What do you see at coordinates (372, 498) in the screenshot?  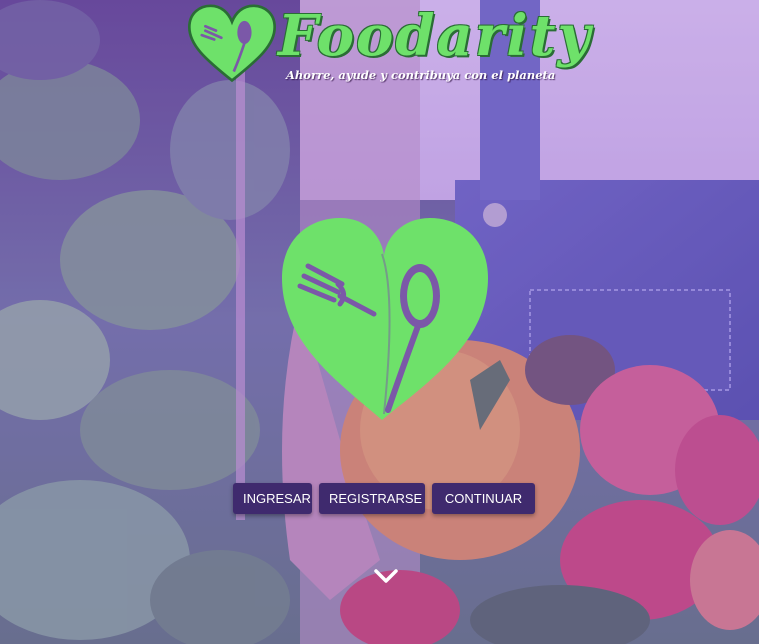 I see `register-button: REGISTRARSE` at bounding box center [372, 498].